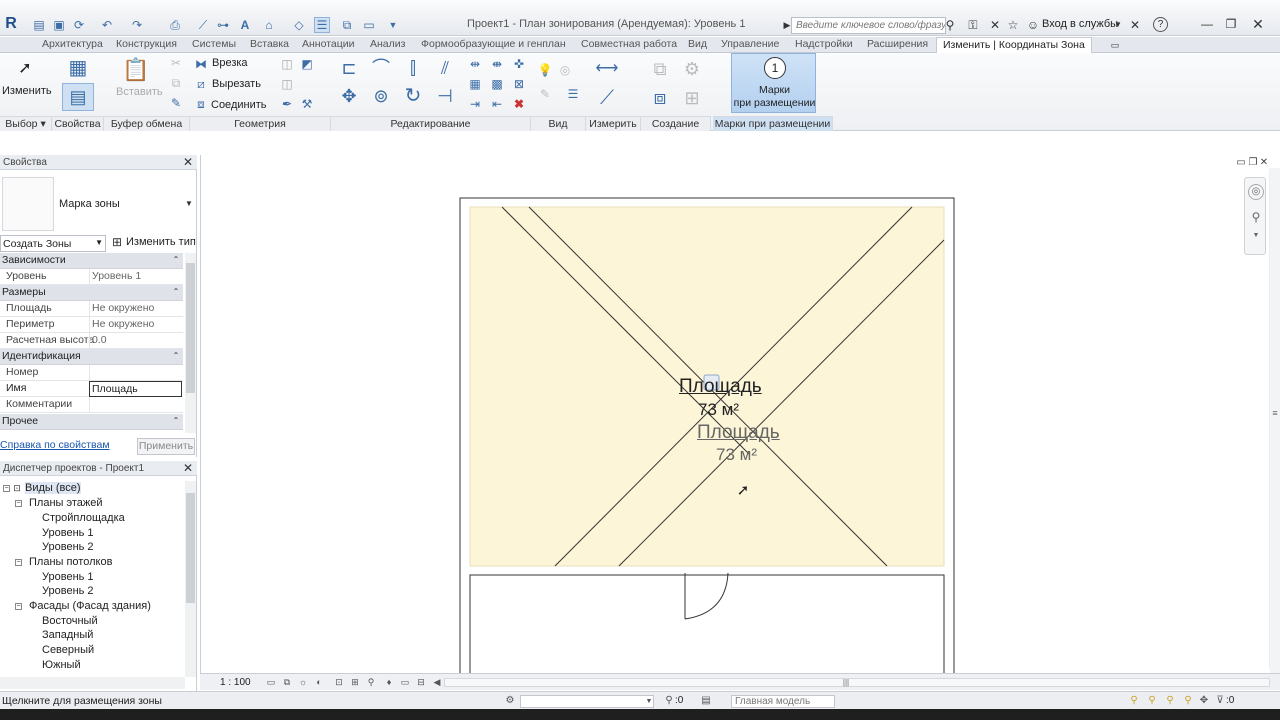 This screenshot has height=720, width=1280. What do you see at coordinates (497, 84) in the screenshot?
I see `scale-icon: ▩` at bounding box center [497, 84].